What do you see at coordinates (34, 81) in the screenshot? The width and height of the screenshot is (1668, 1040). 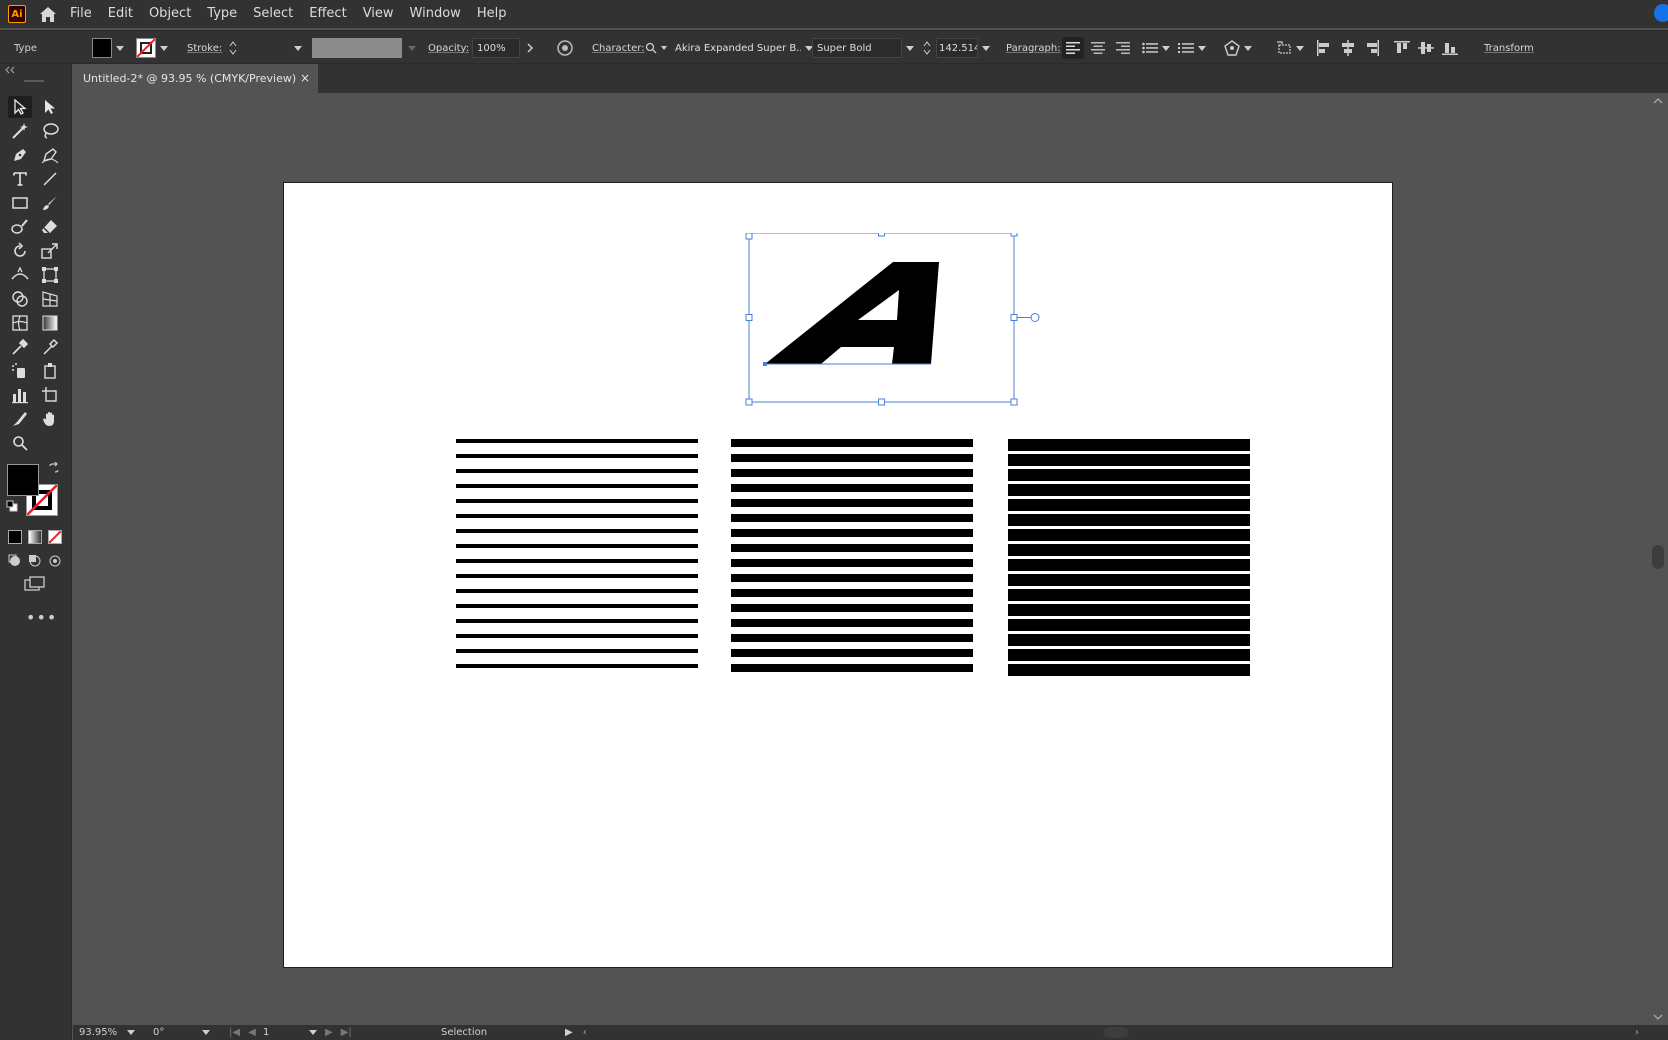 I see `panel-grip` at bounding box center [34, 81].